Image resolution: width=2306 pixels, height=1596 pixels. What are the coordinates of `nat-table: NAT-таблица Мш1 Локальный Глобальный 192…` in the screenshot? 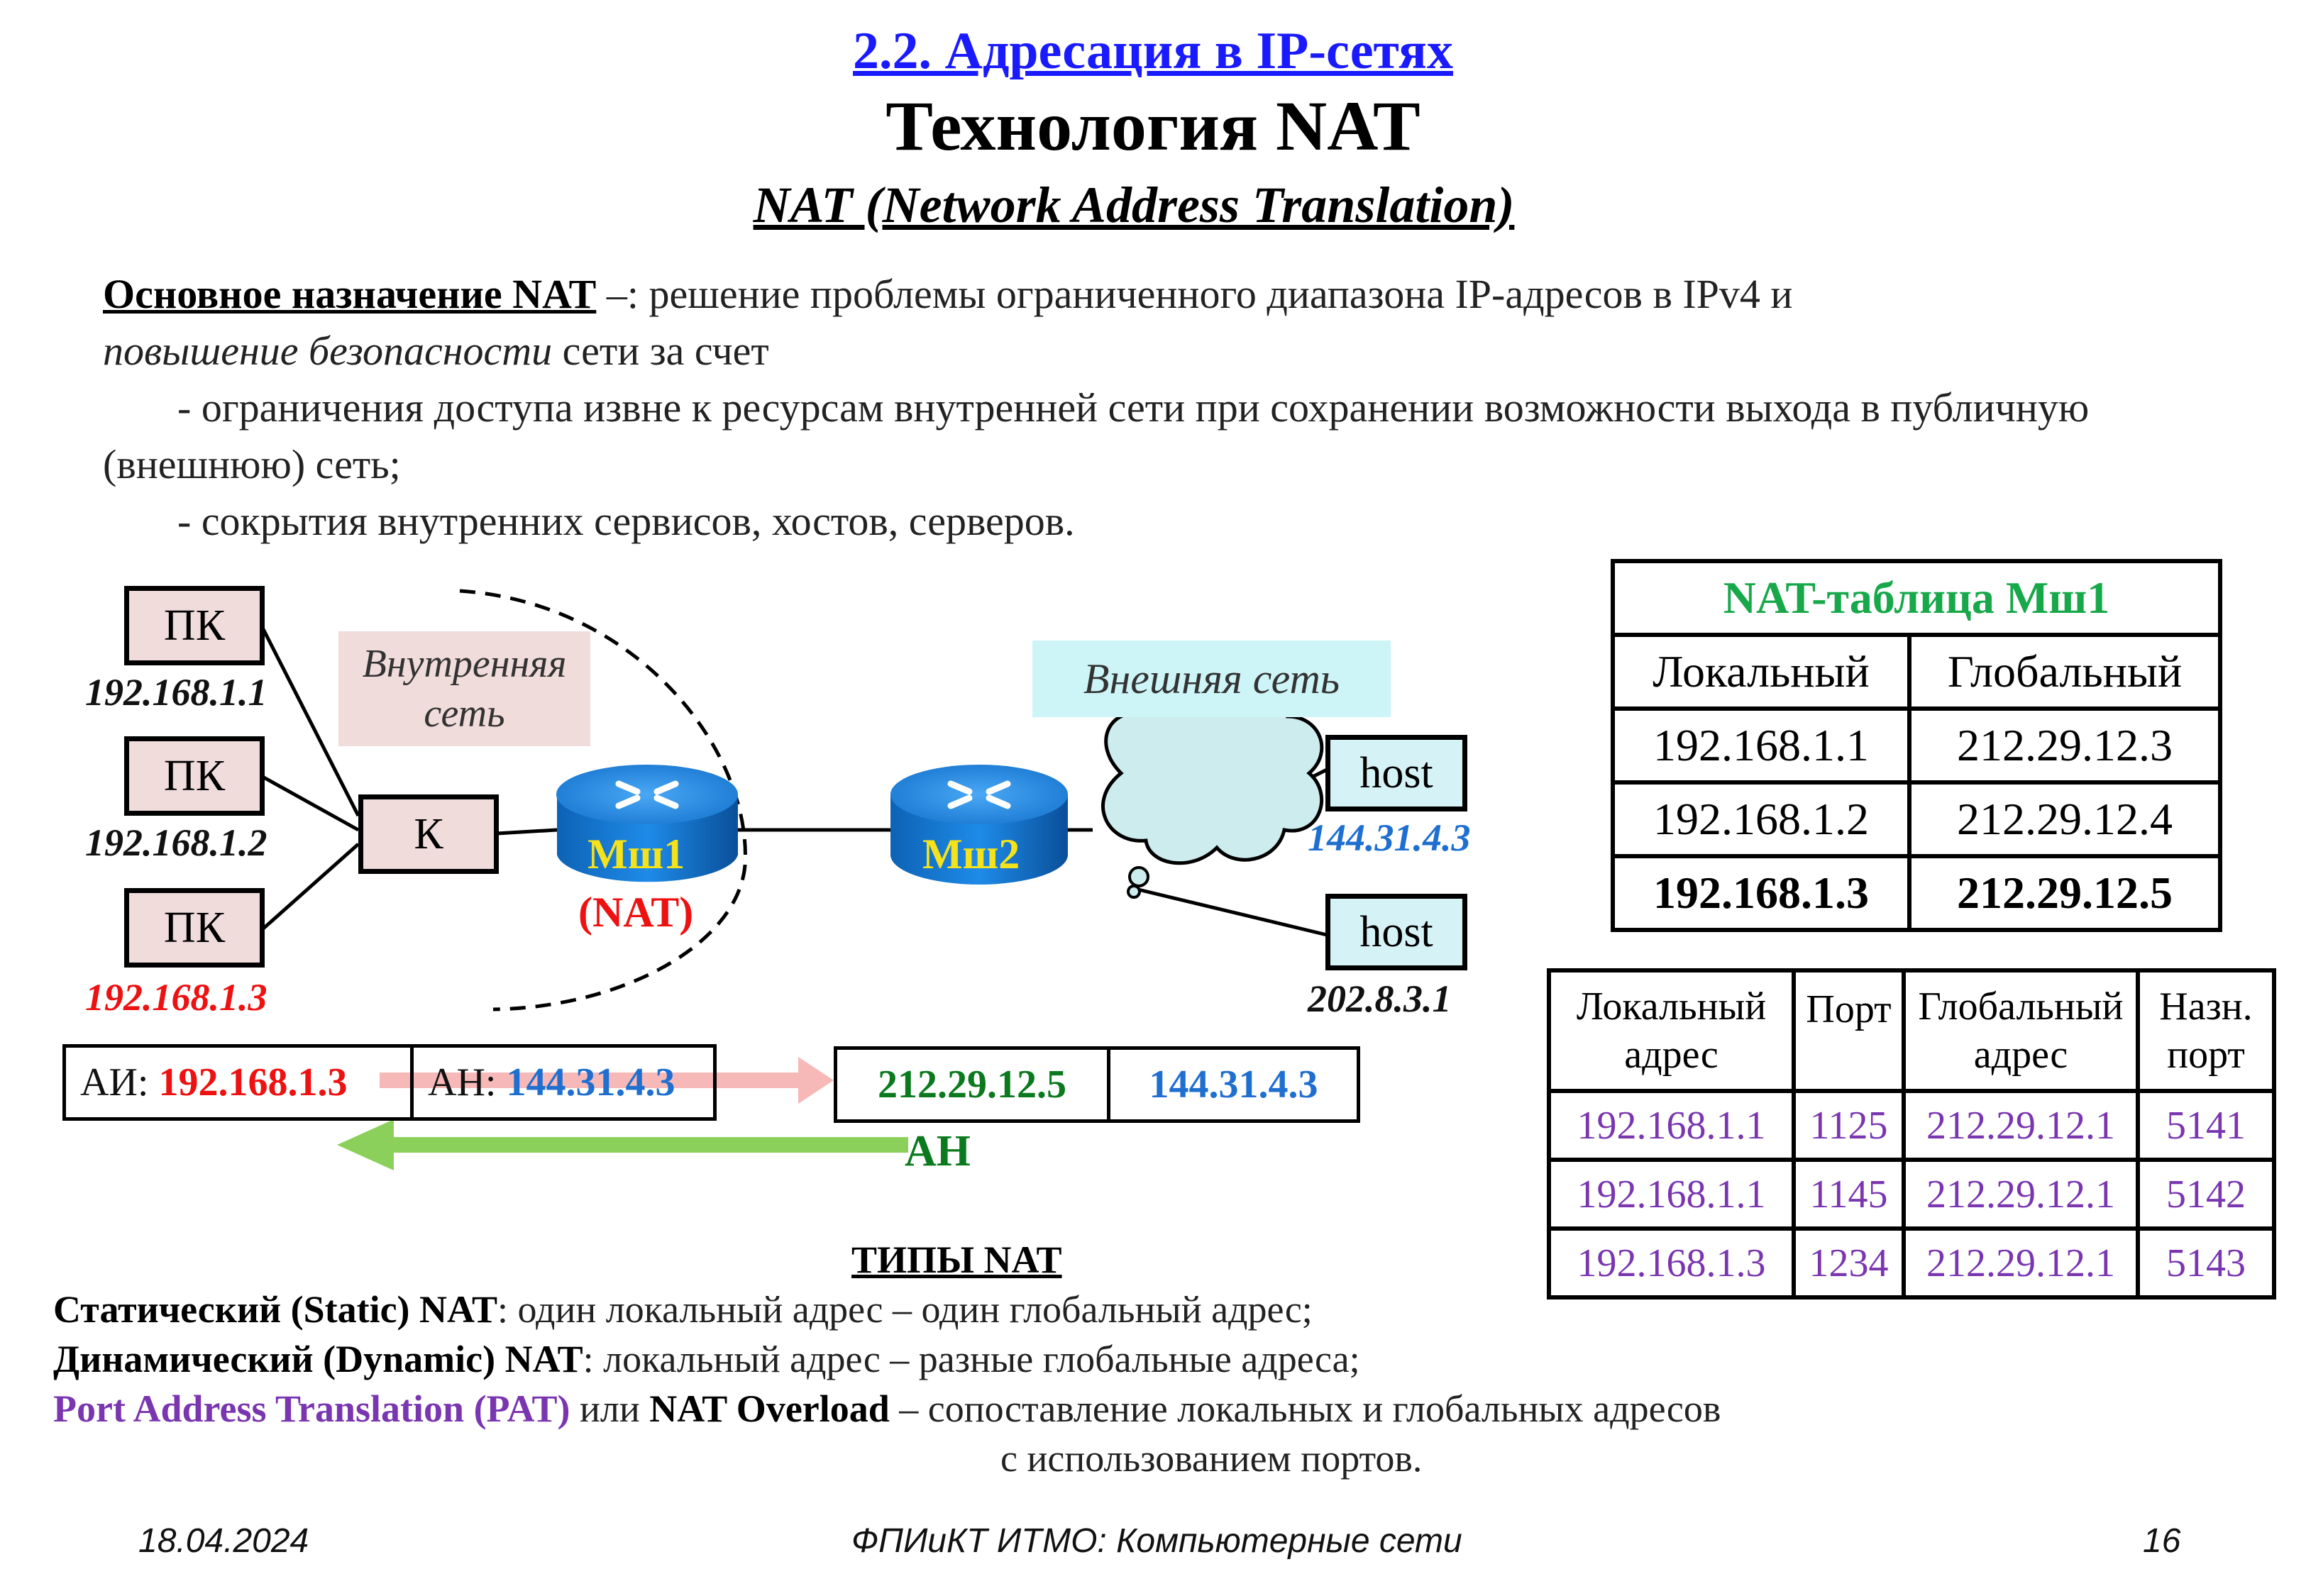 It's located at (1916, 745).